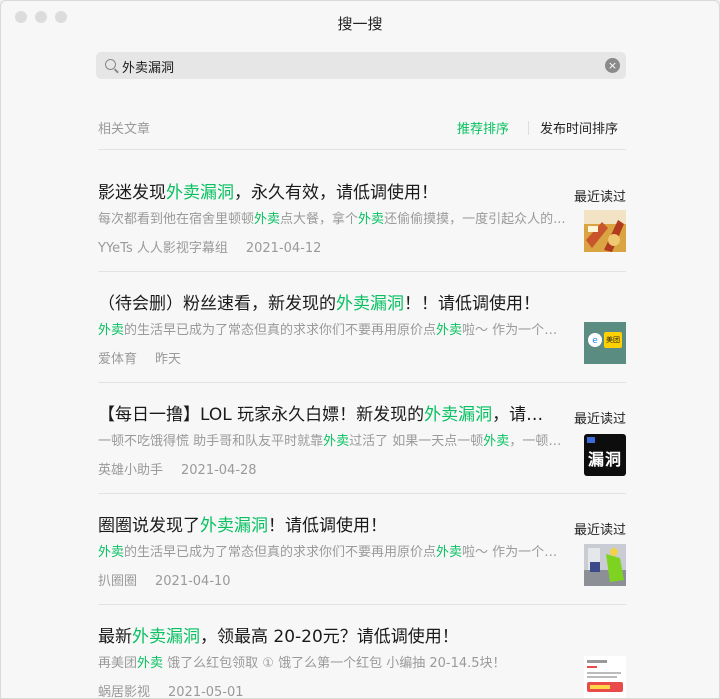 The width and height of the screenshot is (720, 699). What do you see at coordinates (595, 341) in the screenshot?
I see `svg-text: e` at bounding box center [595, 341].